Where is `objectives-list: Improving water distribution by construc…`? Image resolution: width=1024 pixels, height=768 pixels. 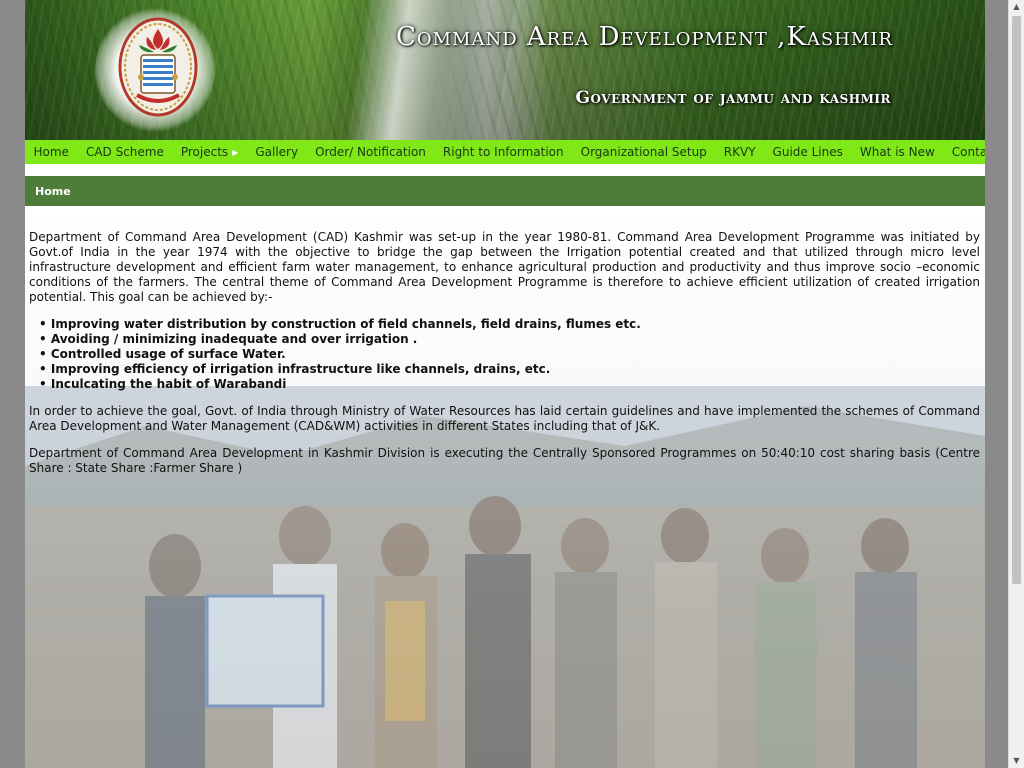 objectives-list: Improving water distribution by construc… is located at coordinates (504, 354).